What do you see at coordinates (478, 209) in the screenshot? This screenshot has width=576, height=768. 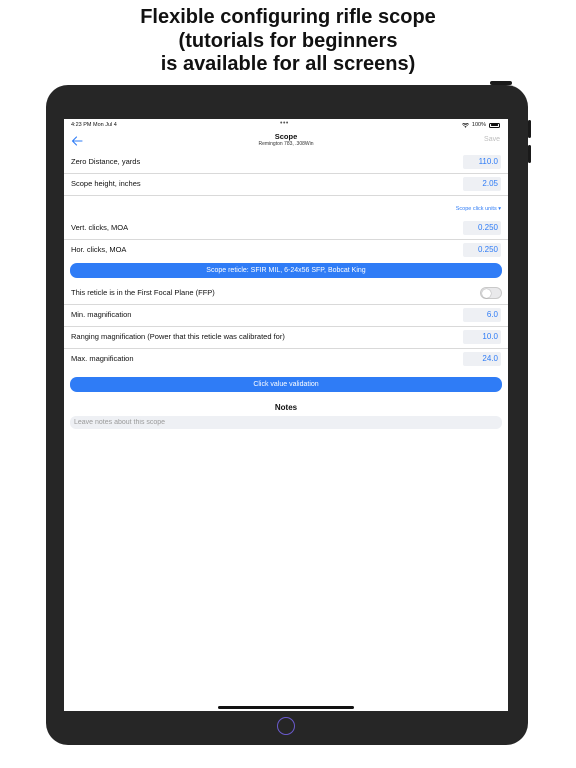 I see `scope-click-units-dropdown: Scope click units ▾` at bounding box center [478, 209].